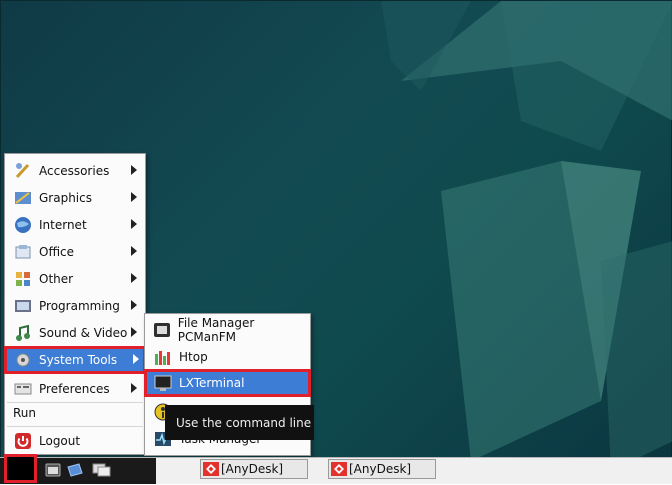  Describe the element at coordinates (23, 441) in the screenshot. I see `logout-icon` at that location.